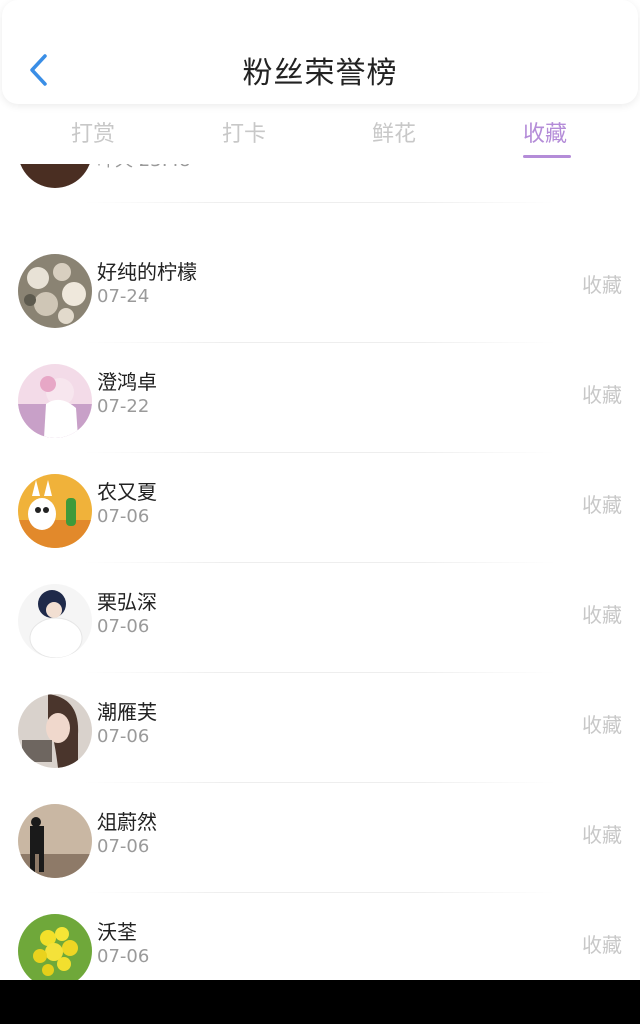 This screenshot has width=640, height=1024. I want to click on list-item-name: 栗弘深, so click(127, 602).